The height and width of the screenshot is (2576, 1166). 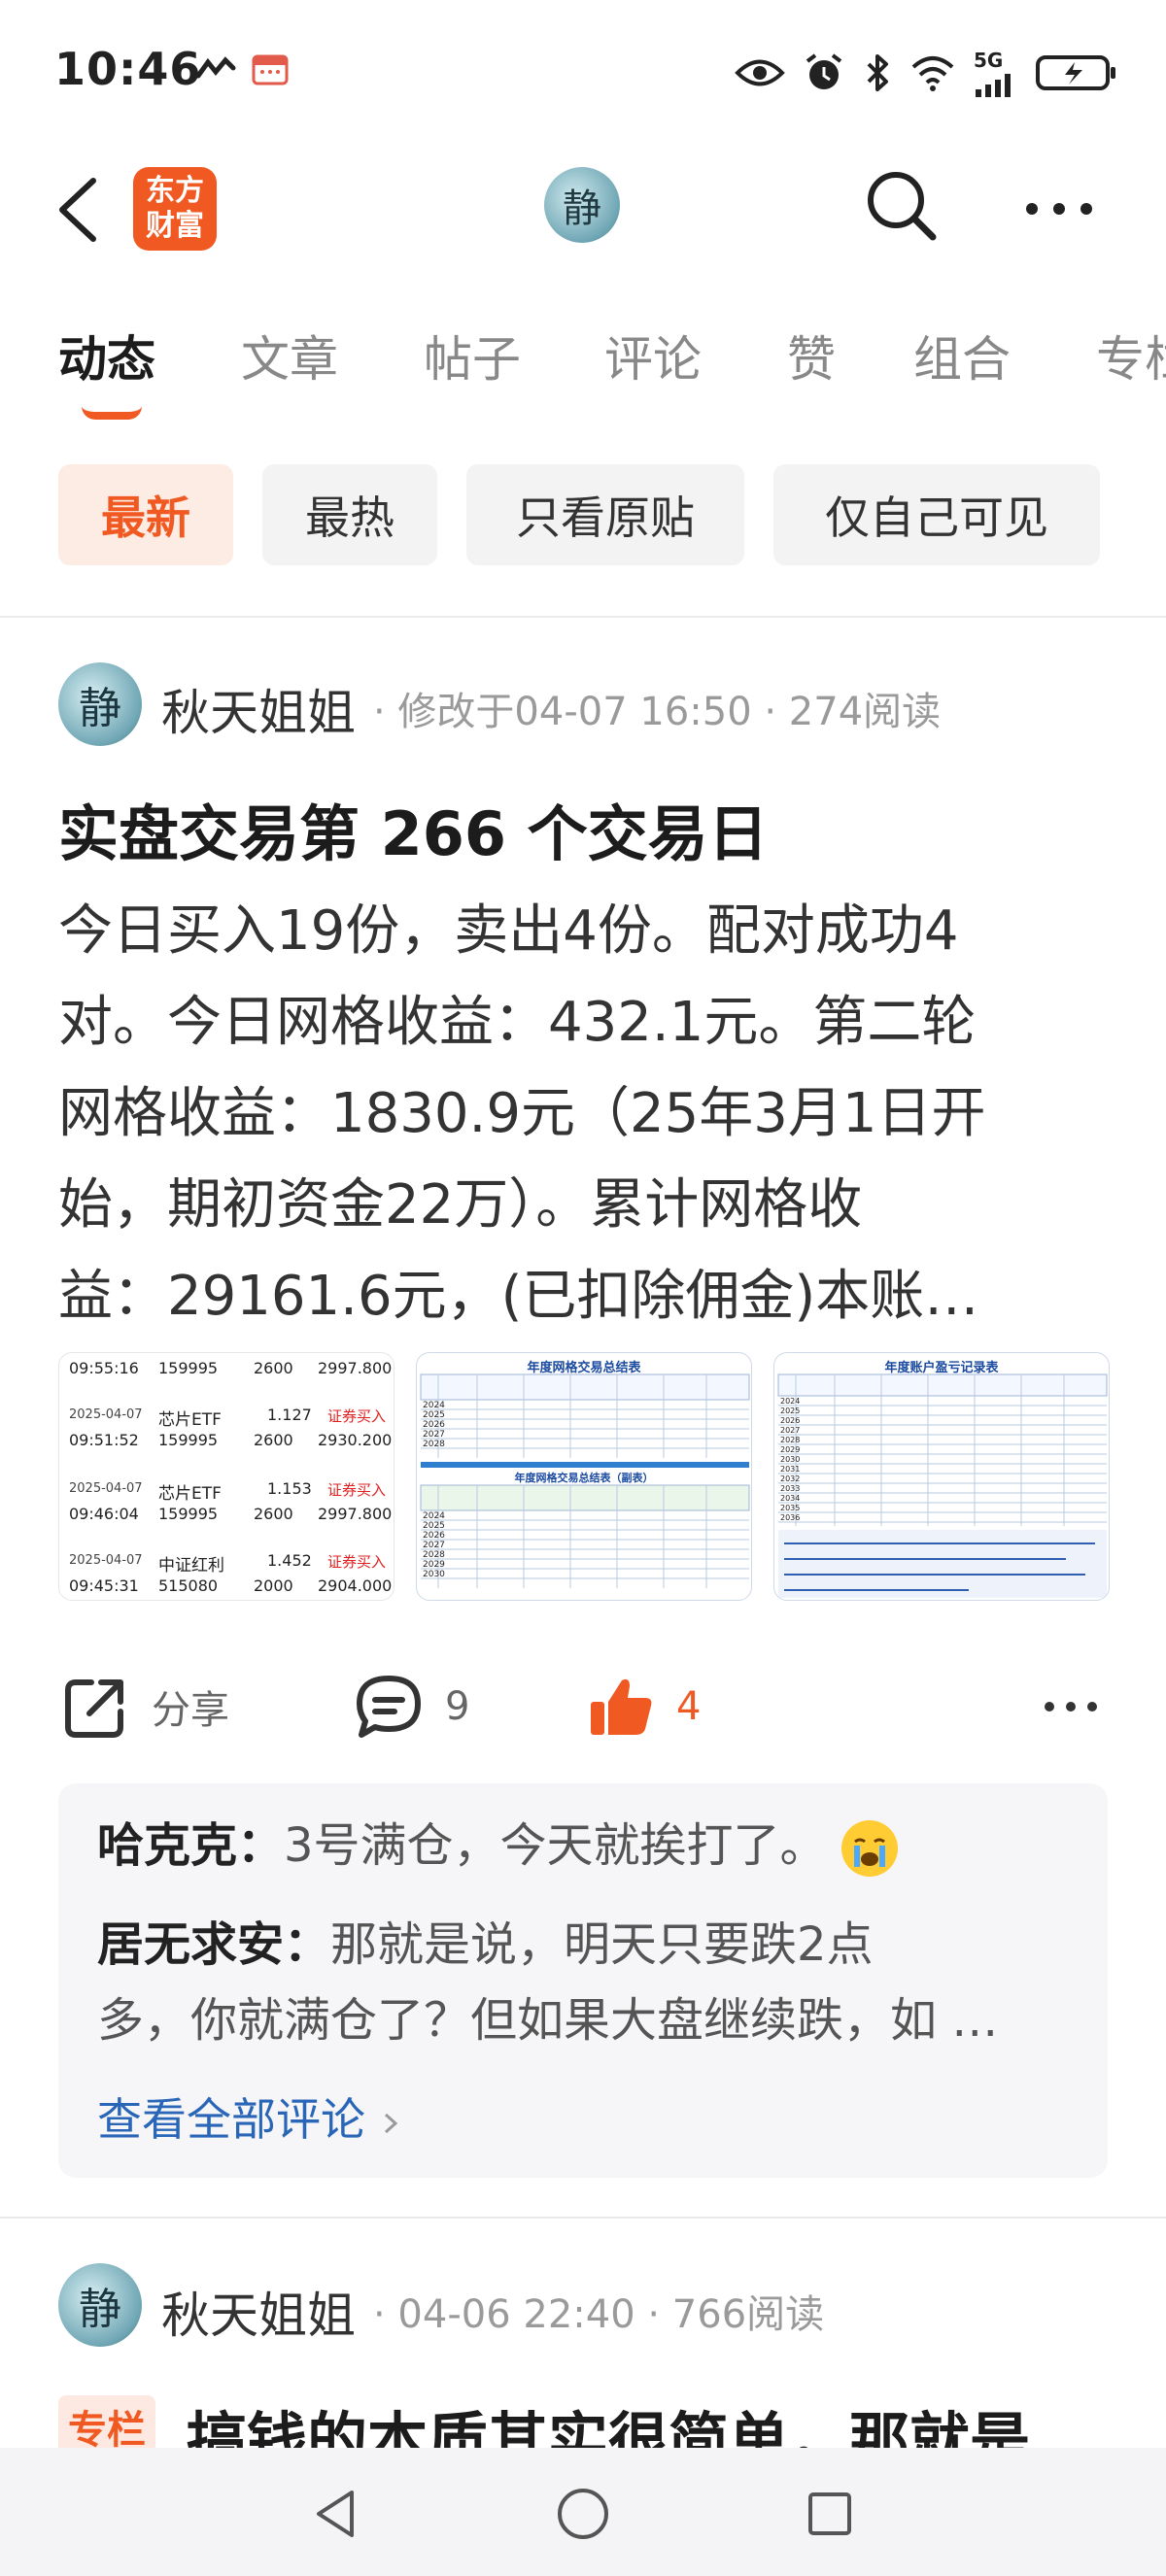 I want to click on comment-icon, so click(x=389, y=1707).